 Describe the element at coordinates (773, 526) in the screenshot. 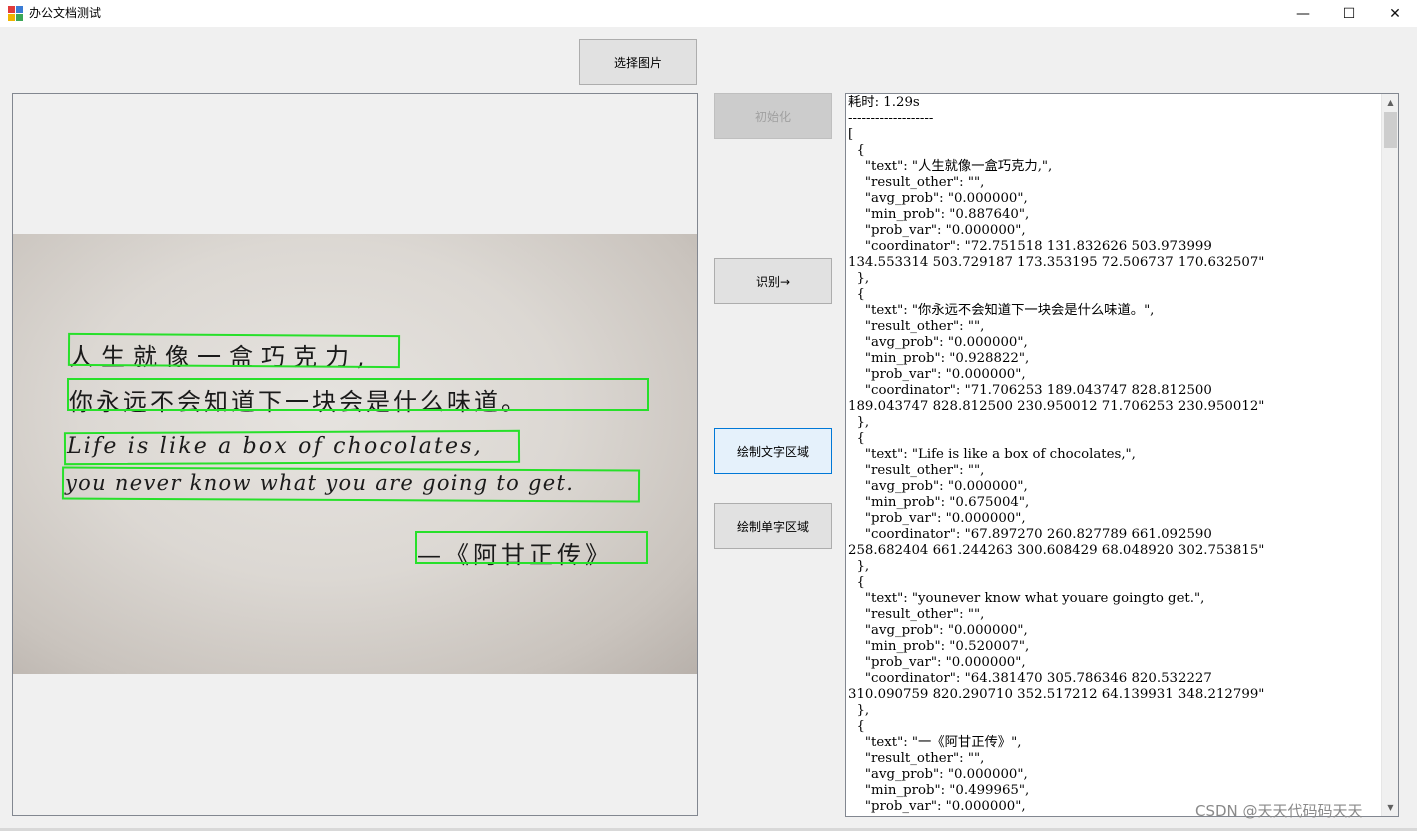

I see `draw-char-region-button: 绘制单字区域` at that location.